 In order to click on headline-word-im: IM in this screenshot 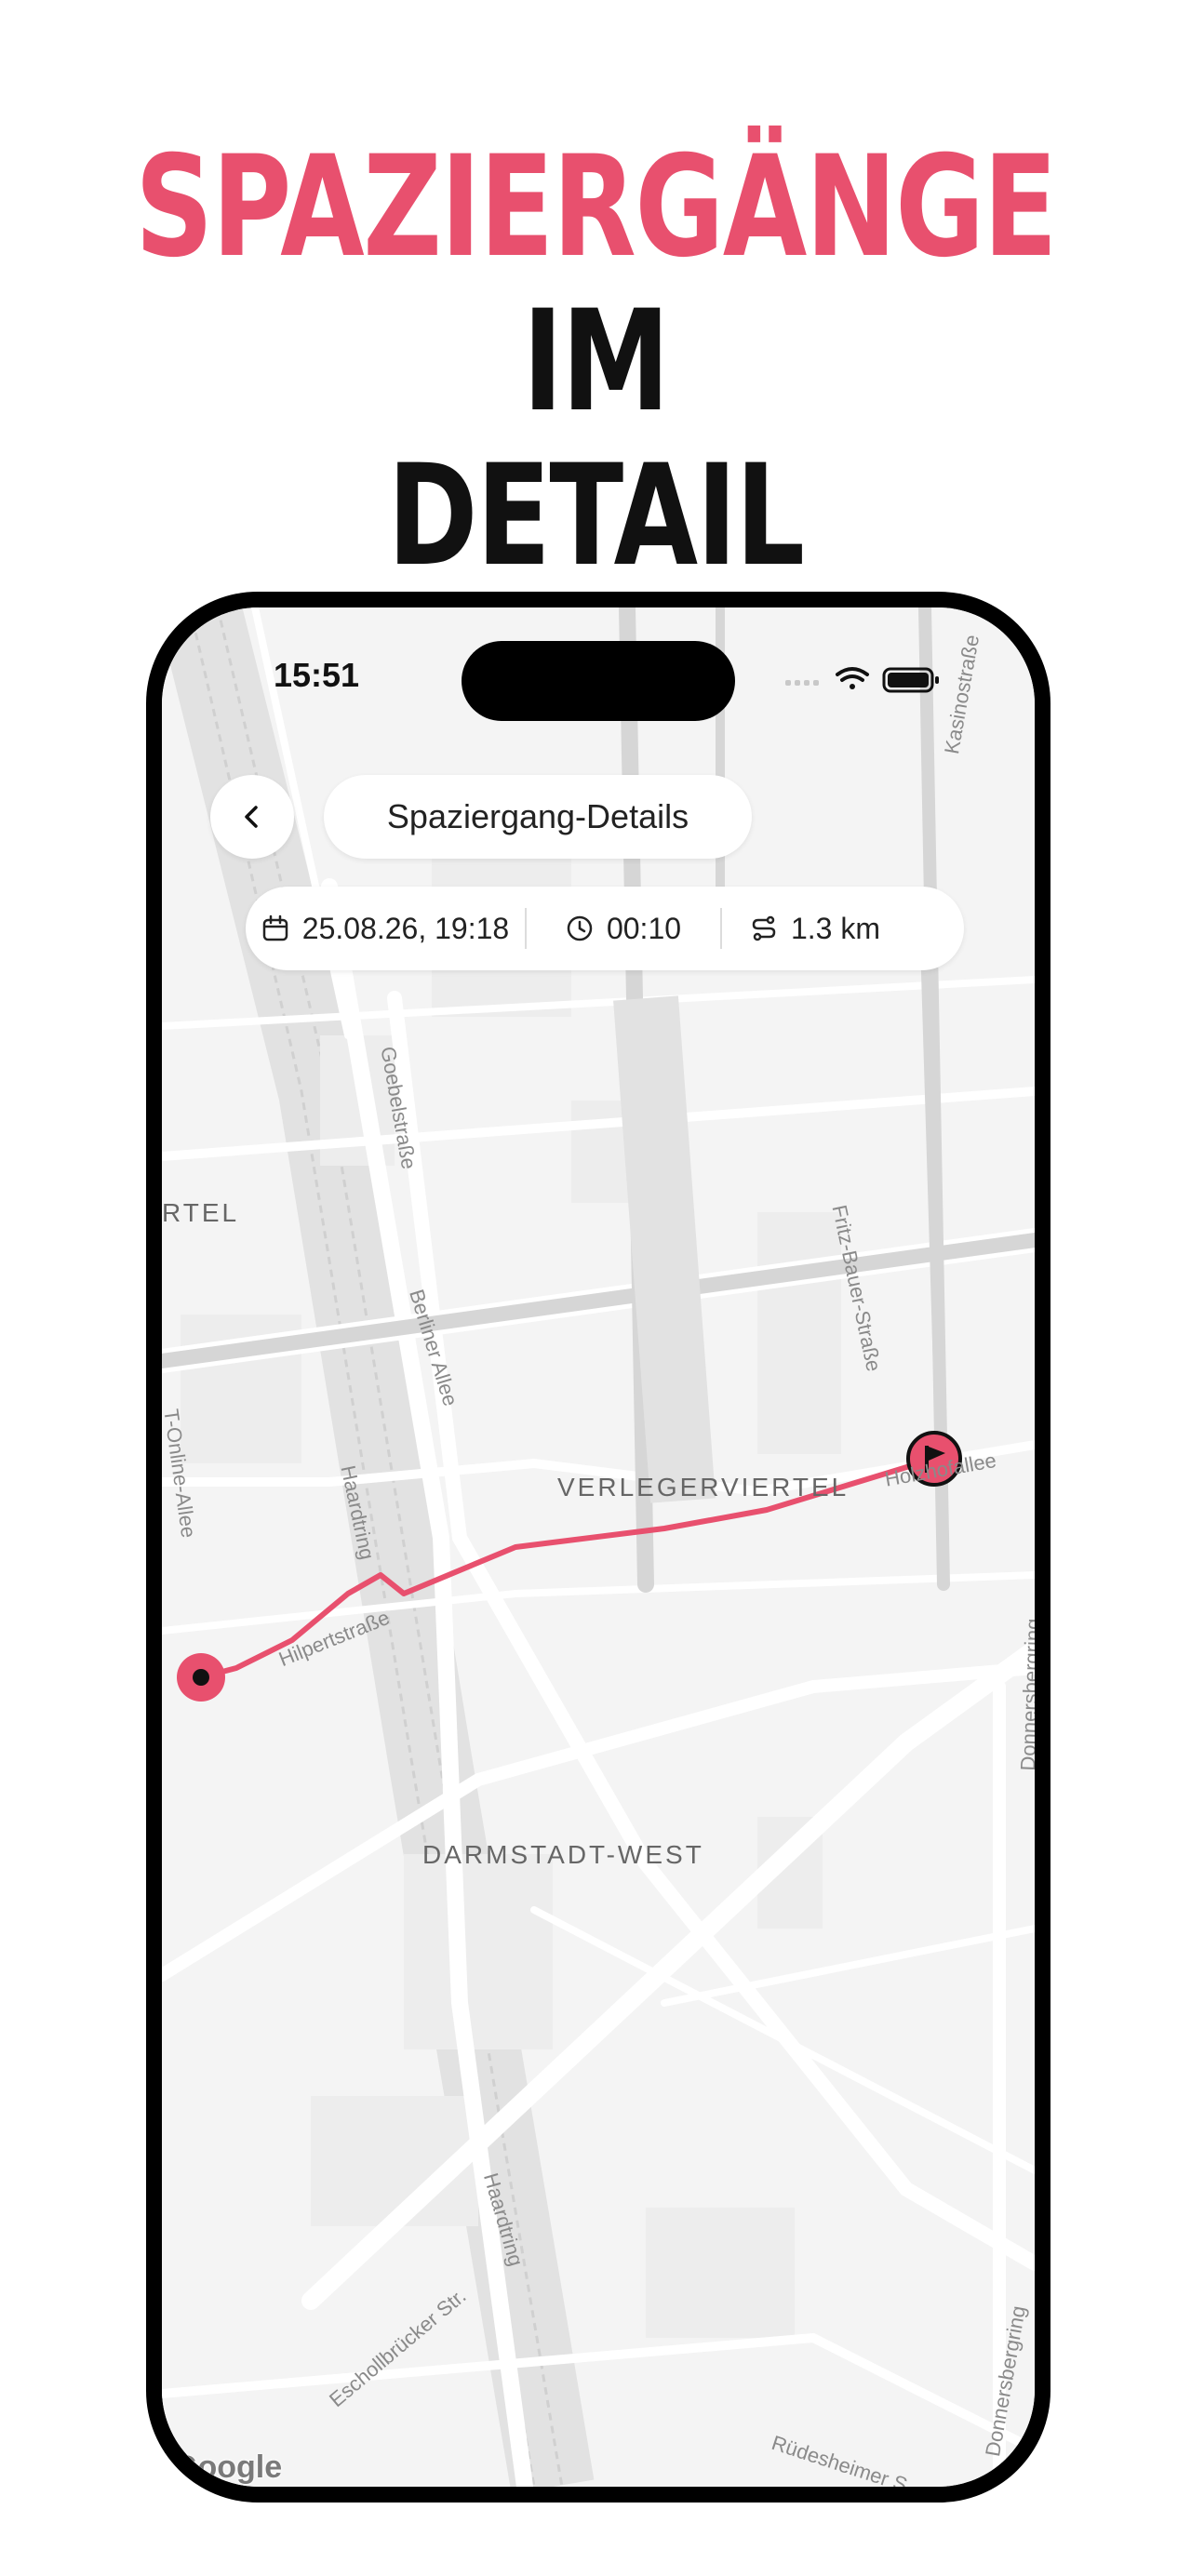, I will do `click(596, 362)`.